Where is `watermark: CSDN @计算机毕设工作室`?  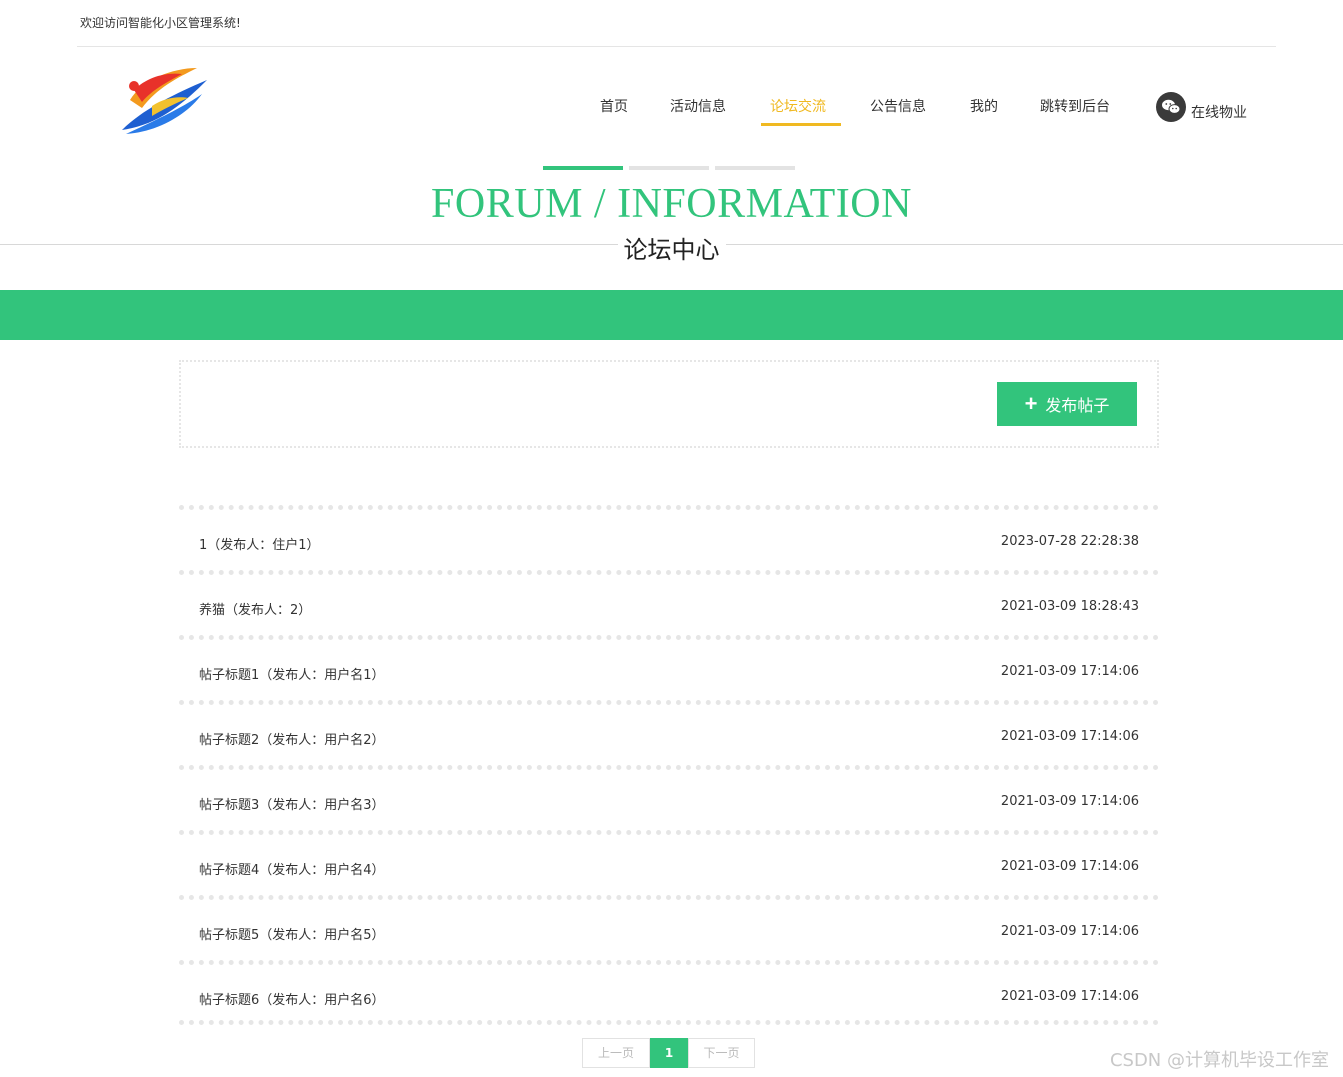 watermark: CSDN @计算机毕设工作室 is located at coordinates (1219, 1060).